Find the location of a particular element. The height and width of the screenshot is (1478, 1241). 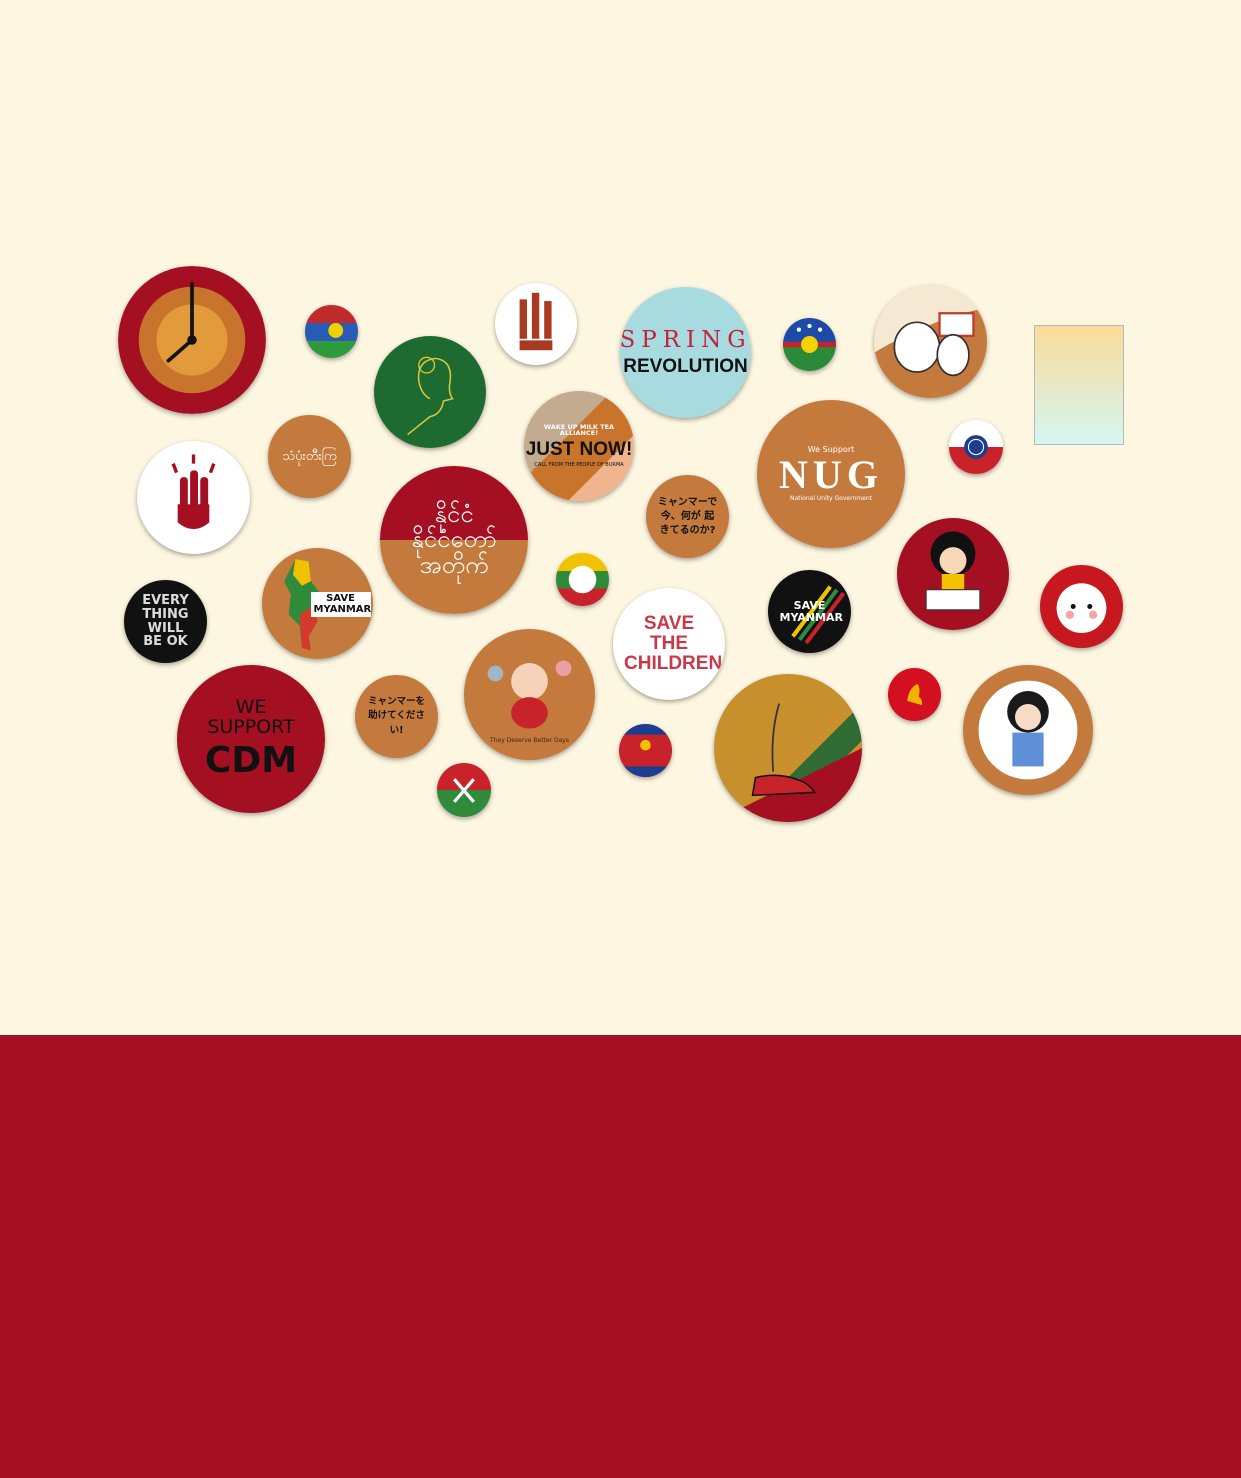

spring-revolution-badge: SPRING REVOLUTION is located at coordinates (685, 352).